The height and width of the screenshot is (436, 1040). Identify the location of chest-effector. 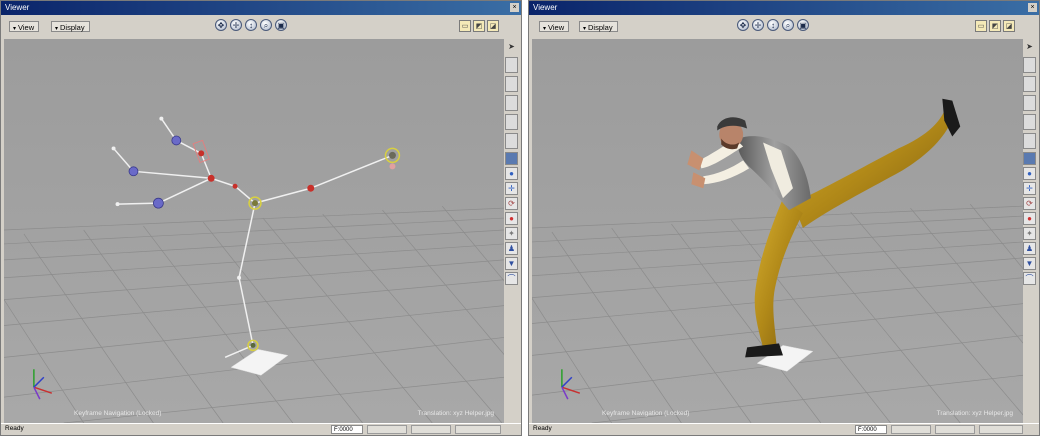
(211, 178).